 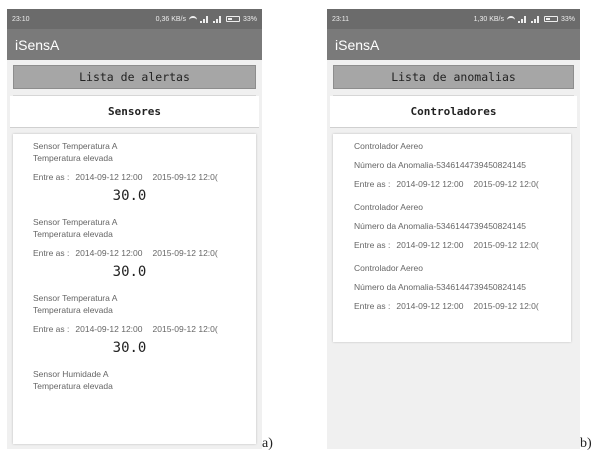 I want to click on network-speed: 1,30 KB/s, so click(x=488, y=19).